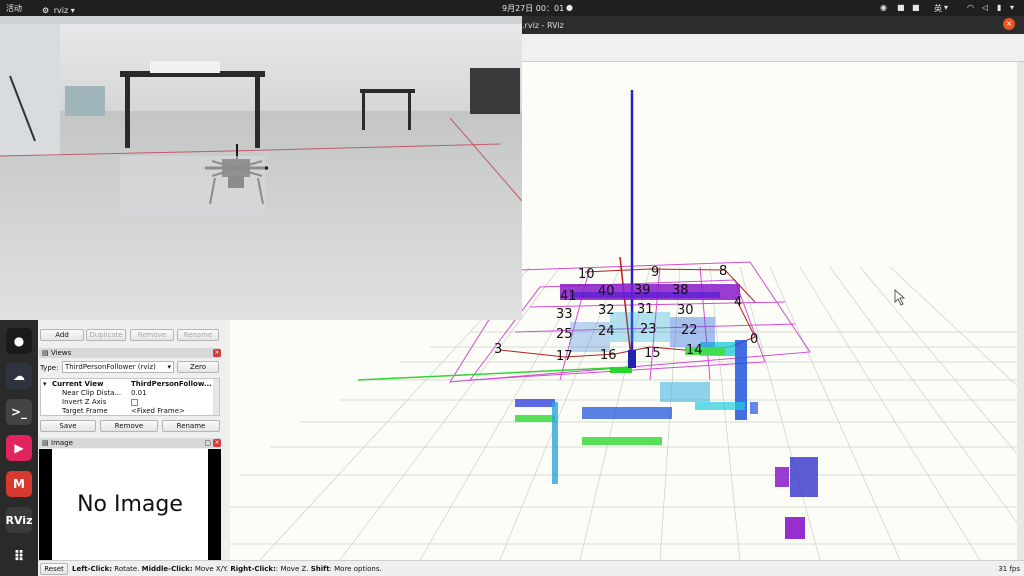 The width and height of the screenshot is (1024, 576). What do you see at coordinates (46, 10) in the screenshot?
I see `rviz-app-icon: ⚙` at bounding box center [46, 10].